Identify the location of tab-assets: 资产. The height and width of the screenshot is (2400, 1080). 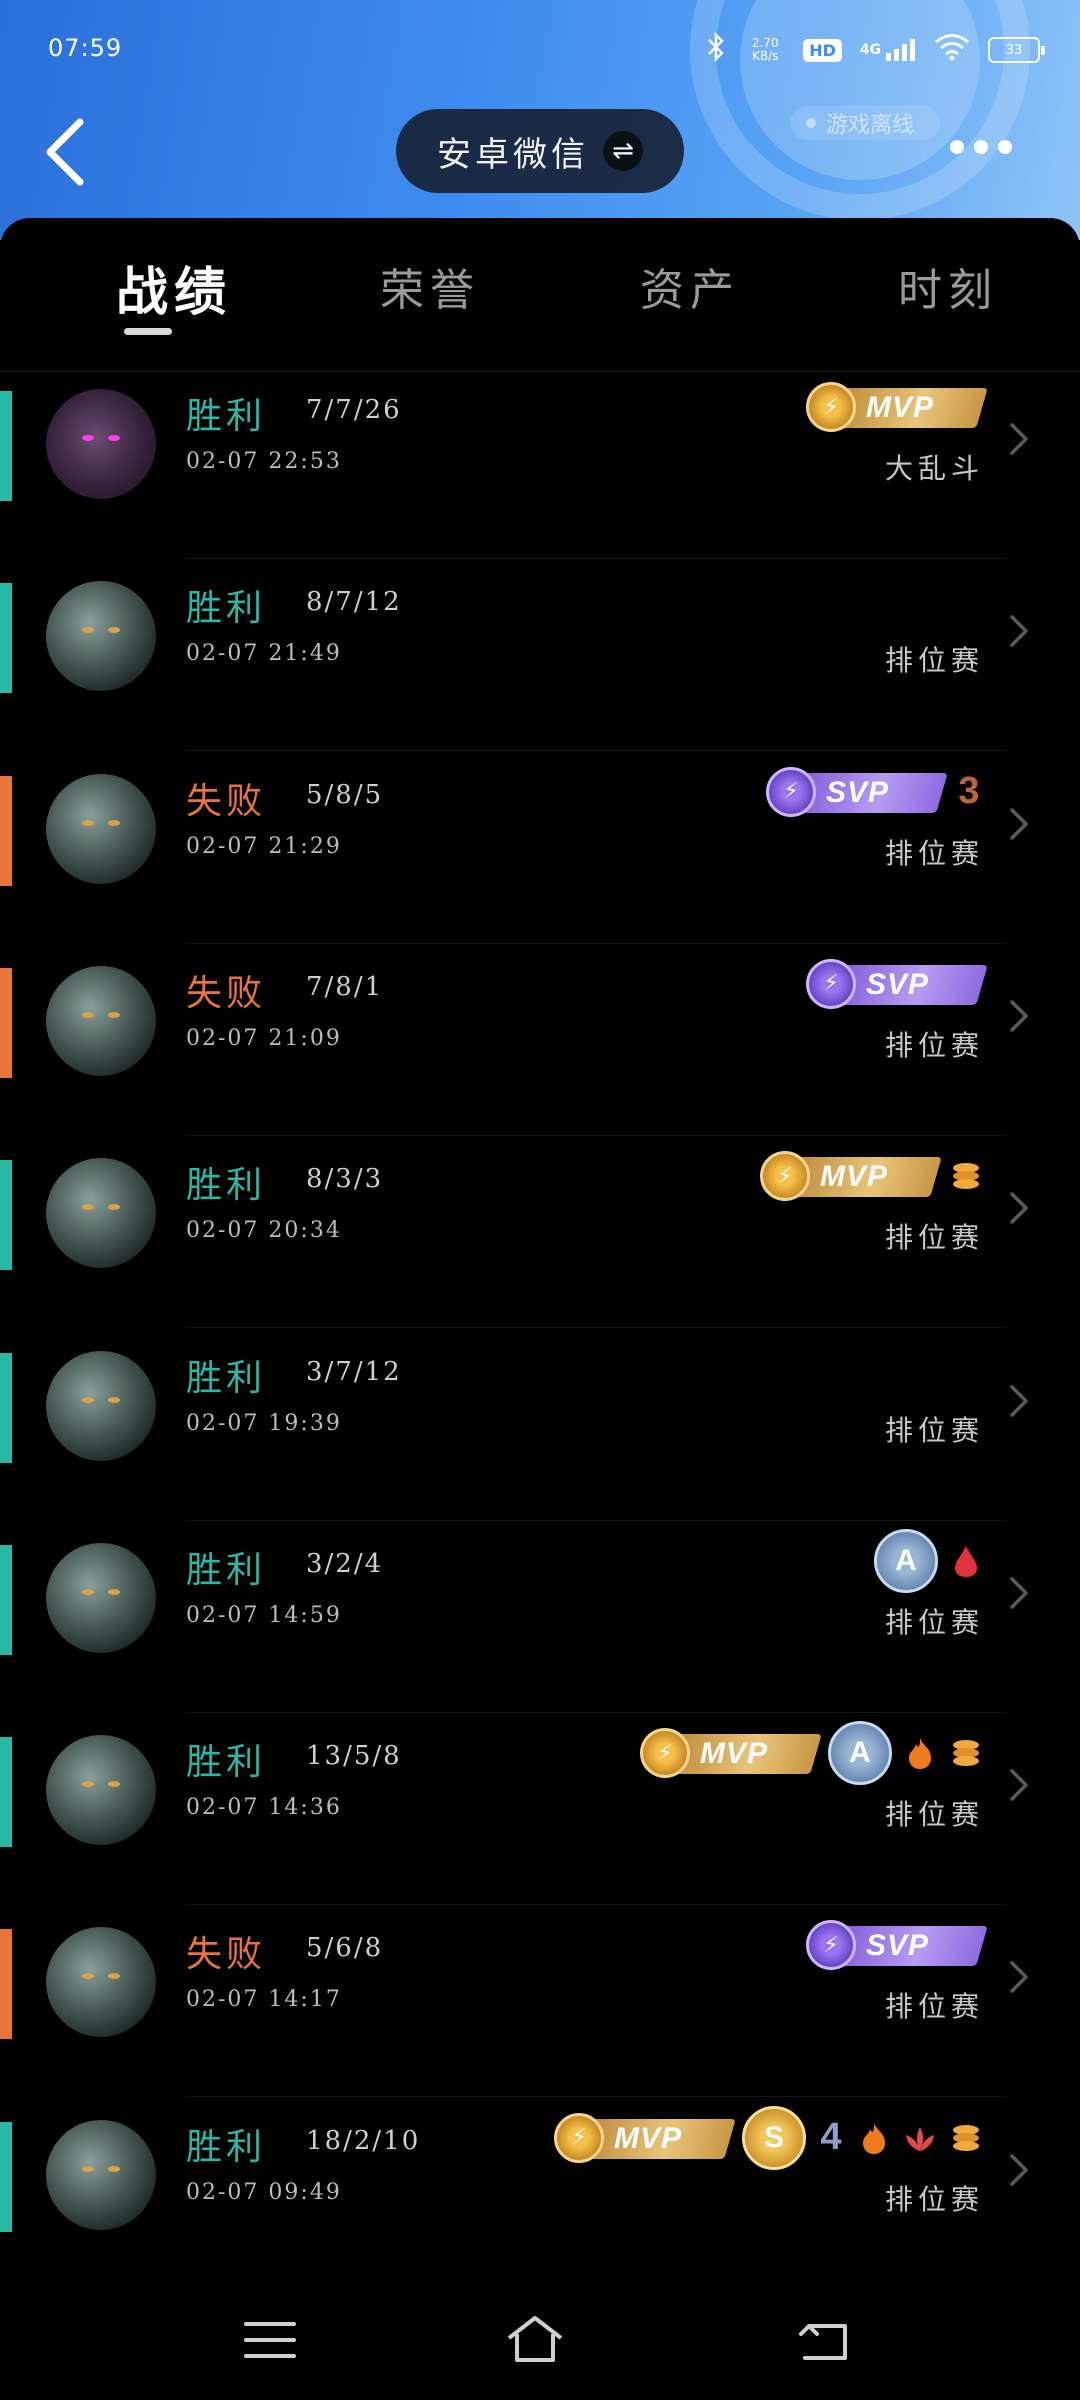
(690, 286).